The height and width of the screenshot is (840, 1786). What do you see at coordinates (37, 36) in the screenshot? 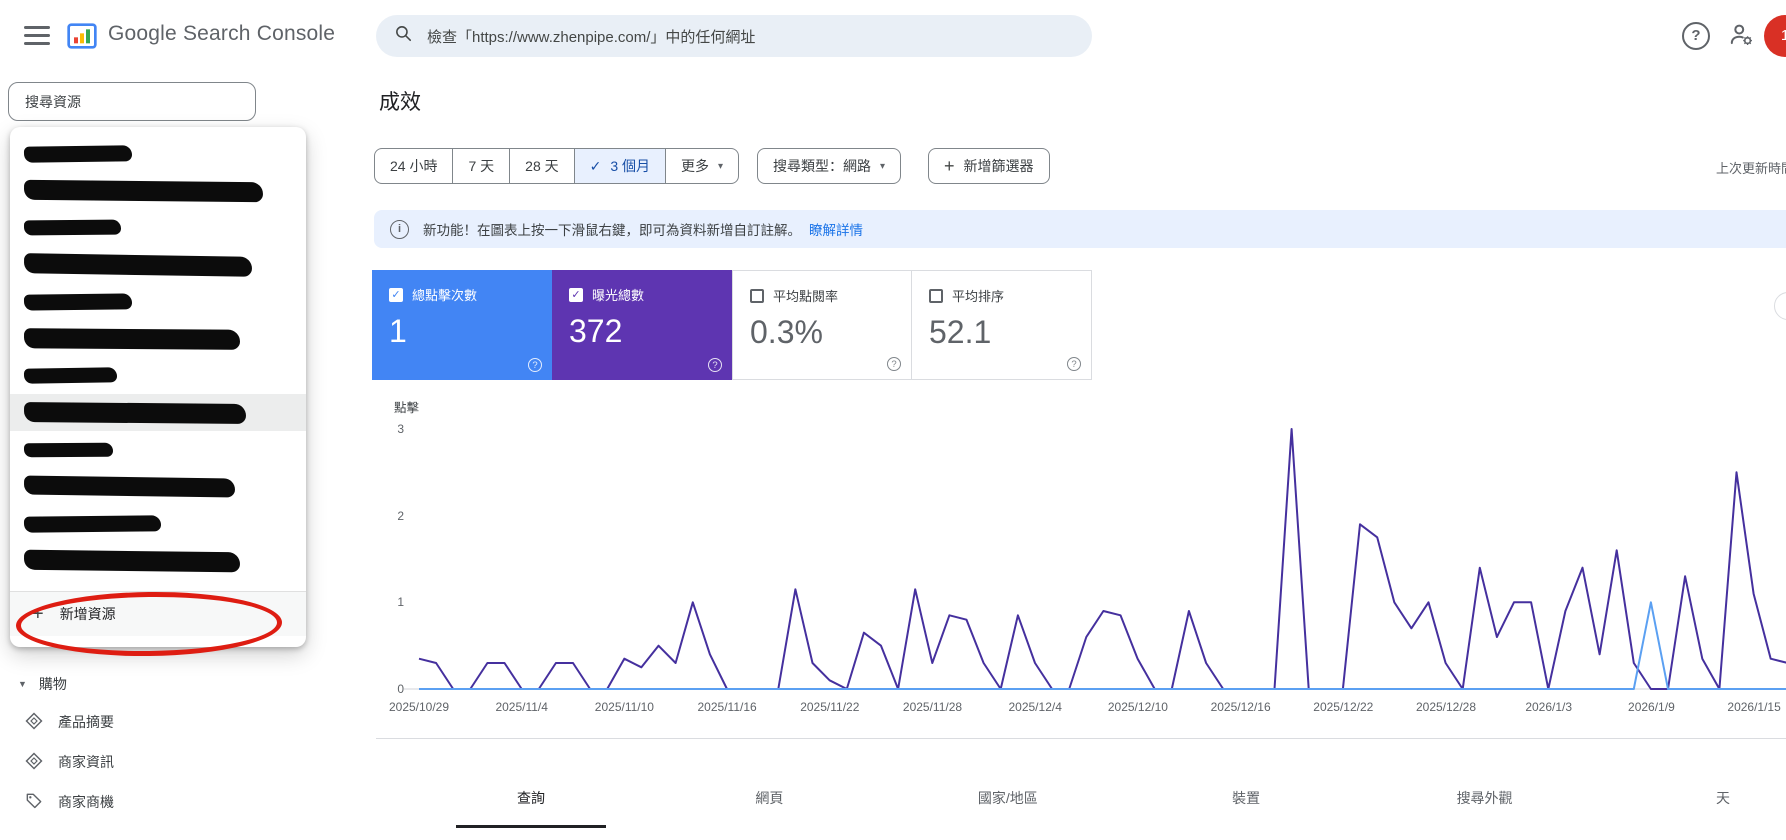
I see `hamburger-menu-icon` at bounding box center [37, 36].